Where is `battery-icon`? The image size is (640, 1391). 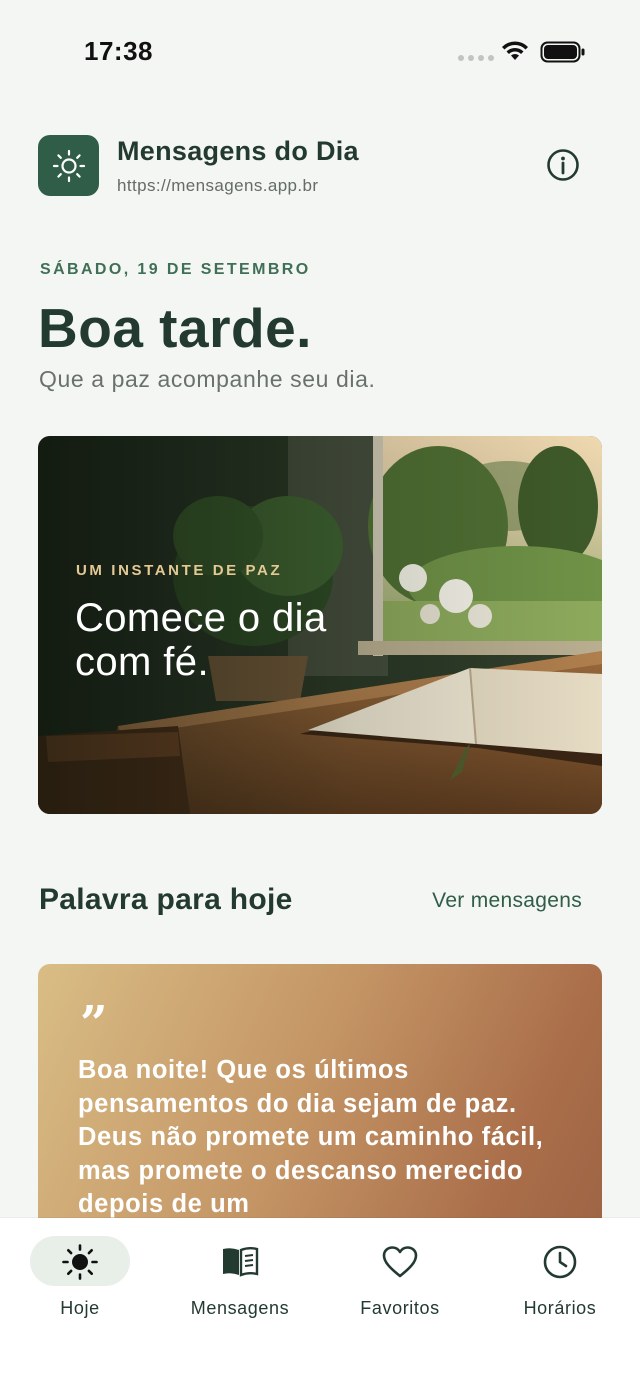 battery-icon is located at coordinates (562, 52).